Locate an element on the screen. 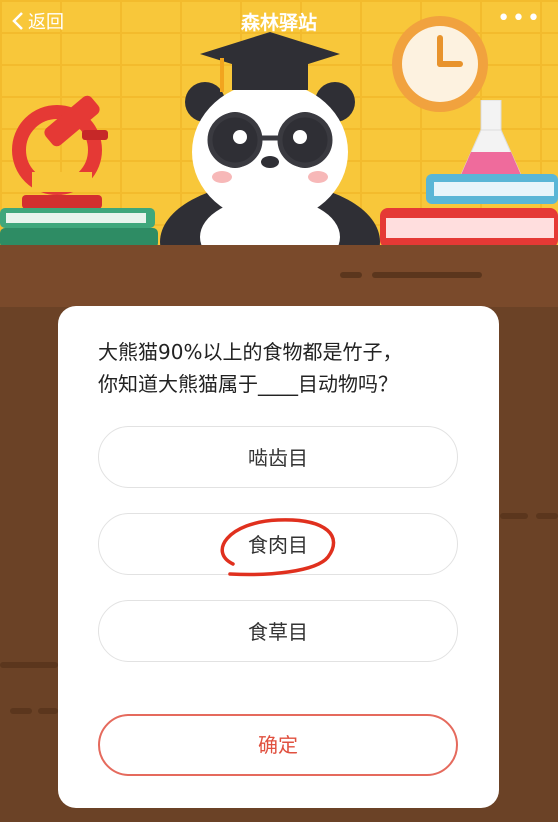 The height and width of the screenshot is (822, 558). flask-icon is located at coordinates (491, 138).